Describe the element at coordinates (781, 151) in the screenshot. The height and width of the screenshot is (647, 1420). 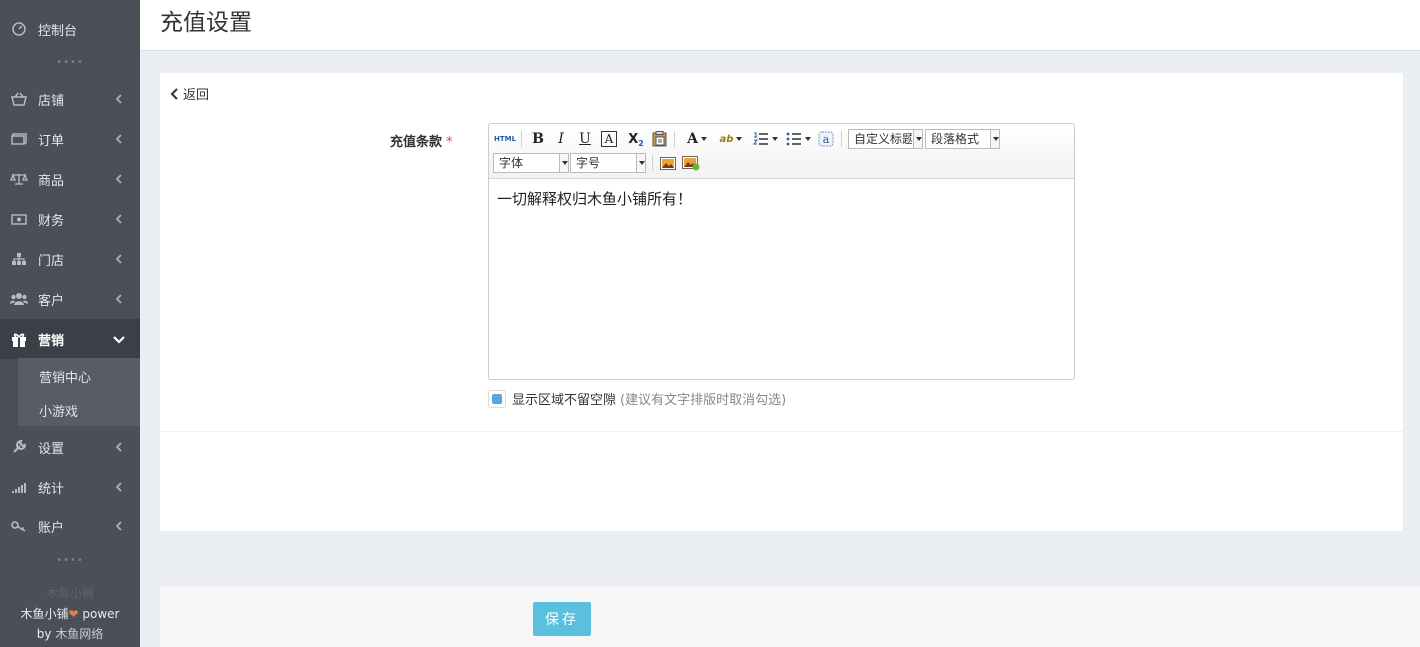
I see `editor-toolbar: HTML B I U A X2 A ab a 自定义标题 段落格式 字体 字号` at that location.